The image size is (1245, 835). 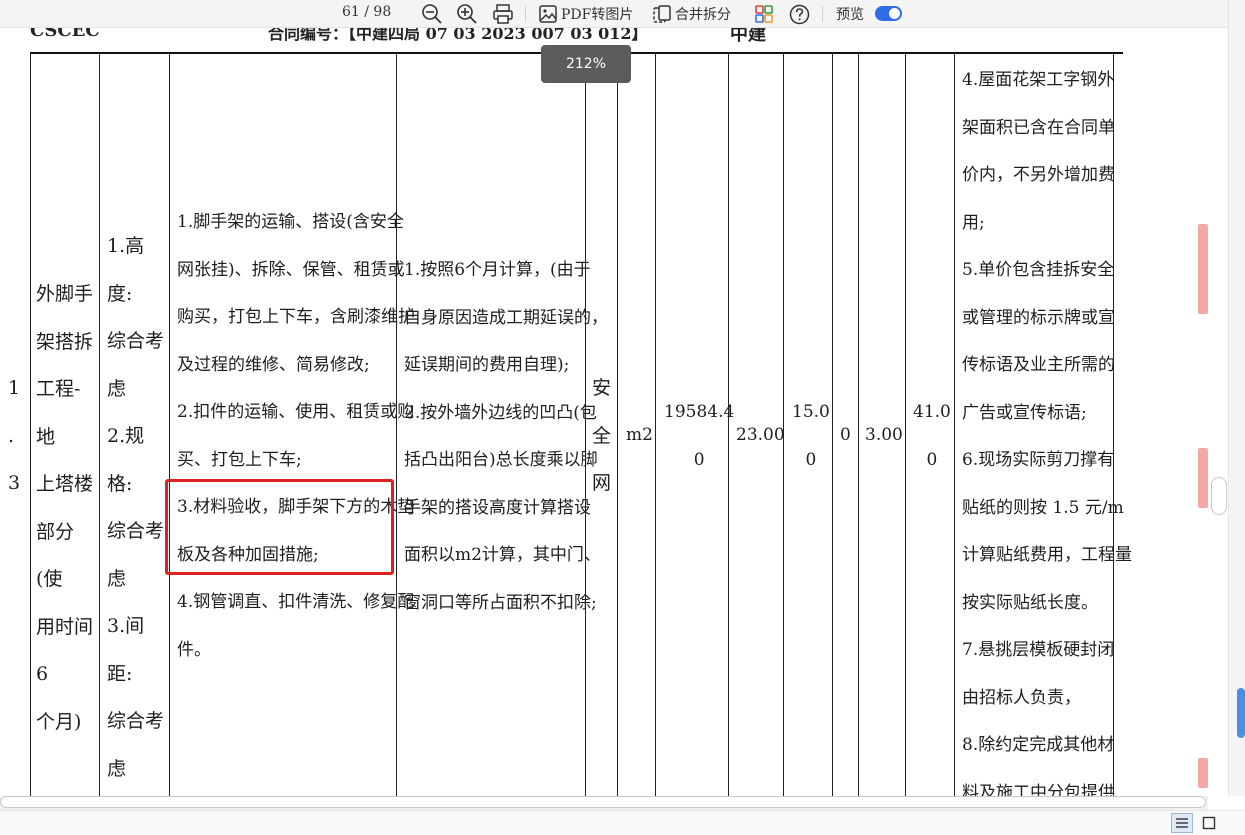 I want to click on category-char: 安, so click(x=602, y=388).